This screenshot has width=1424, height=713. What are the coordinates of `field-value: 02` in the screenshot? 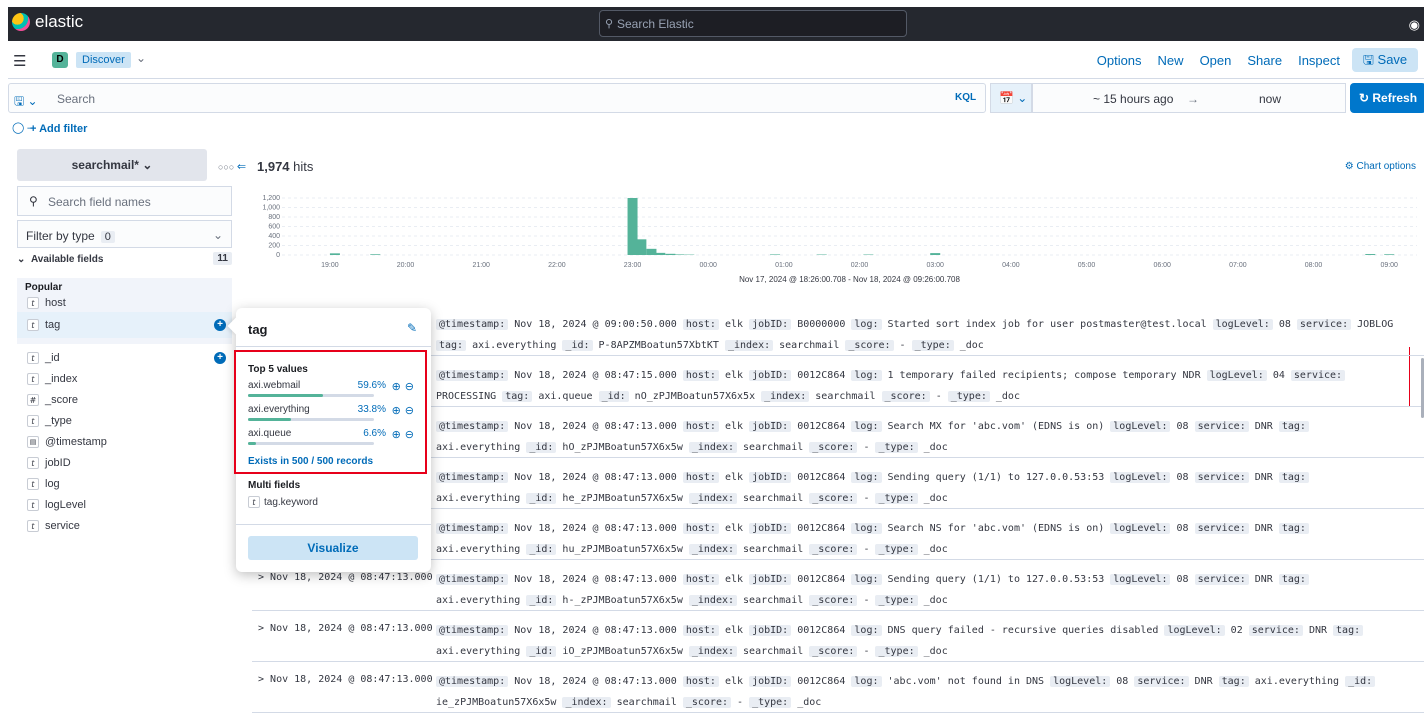 It's located at (1237, 630).